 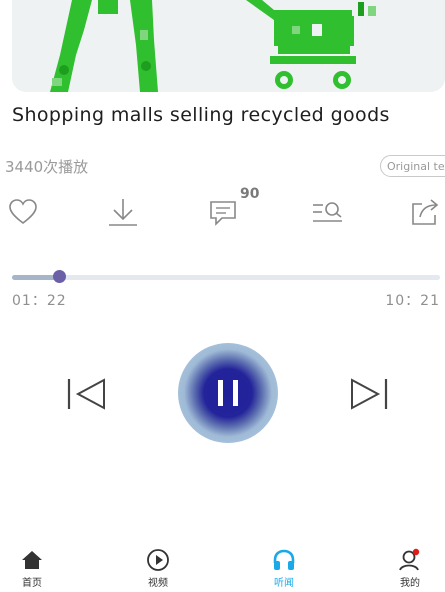 I want to click on progress-thumb, so click(x=60, y=276).